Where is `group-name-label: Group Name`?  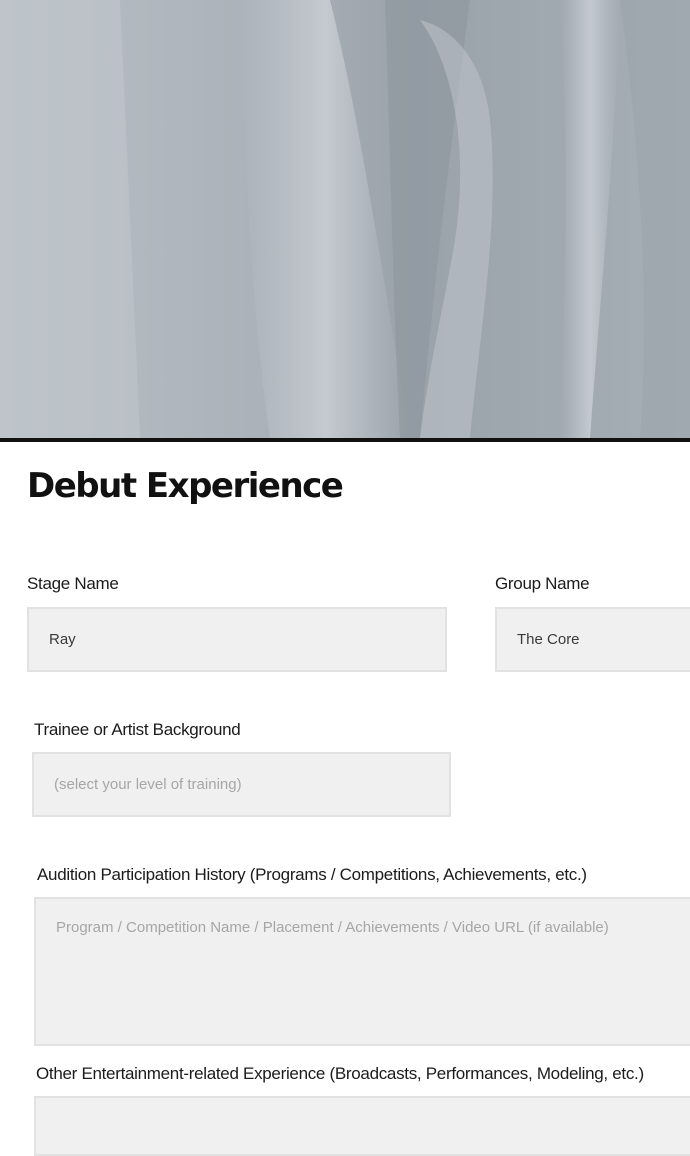
group-name-label: Group Name is located at coordinates (542, 583).